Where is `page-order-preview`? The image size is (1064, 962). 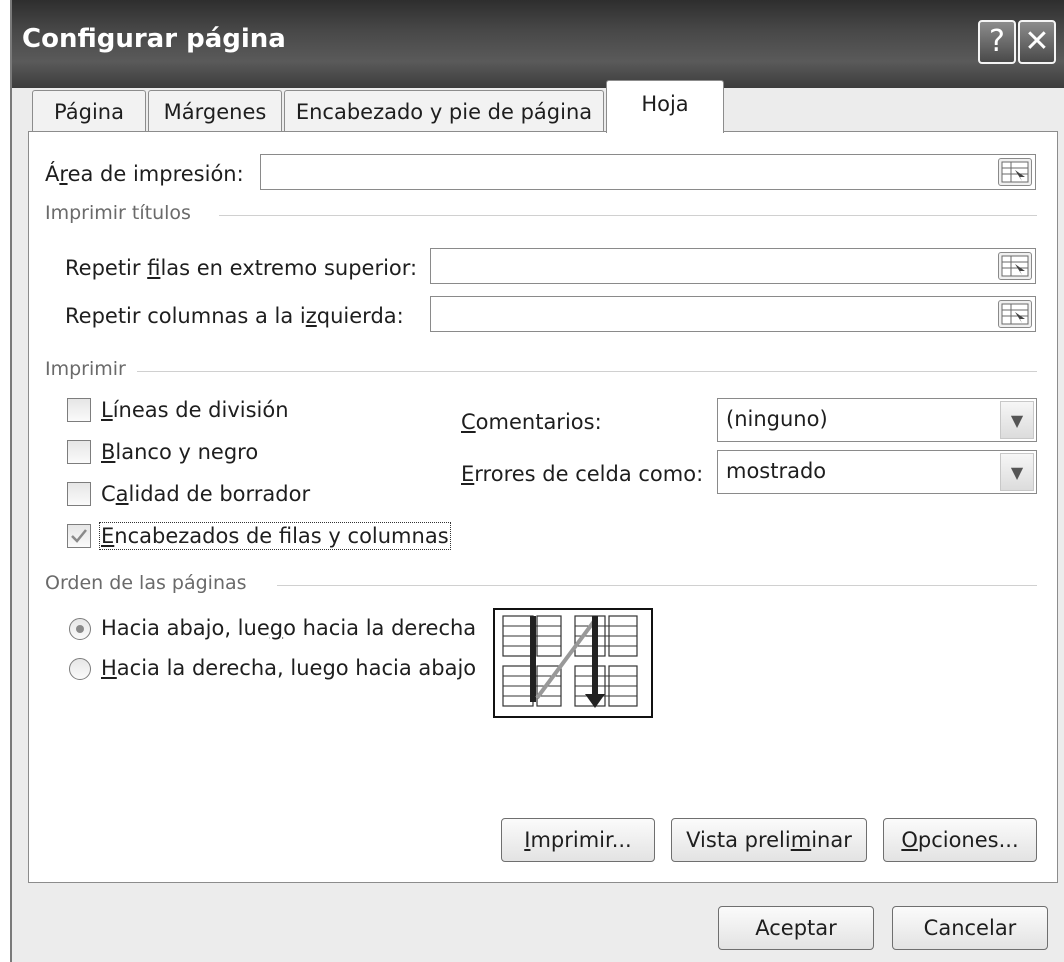
page-order-preview is located at coordinates (573, 663).